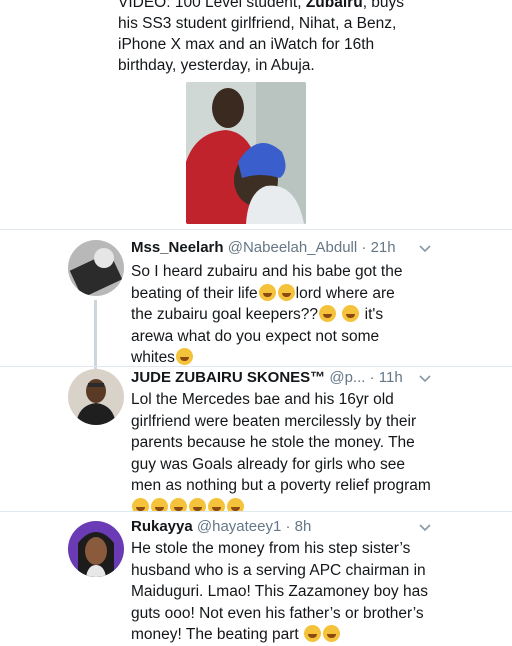  I want to click on reply-line: arewa what do you expect not some, so click(255, 336).